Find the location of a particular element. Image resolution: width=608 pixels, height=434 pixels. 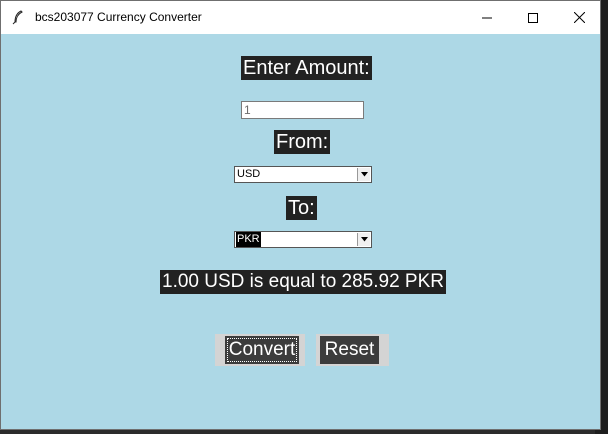

conversion-result: 1.00 USD is equal to 285.92 PKR is located at coordinates (303, 282).